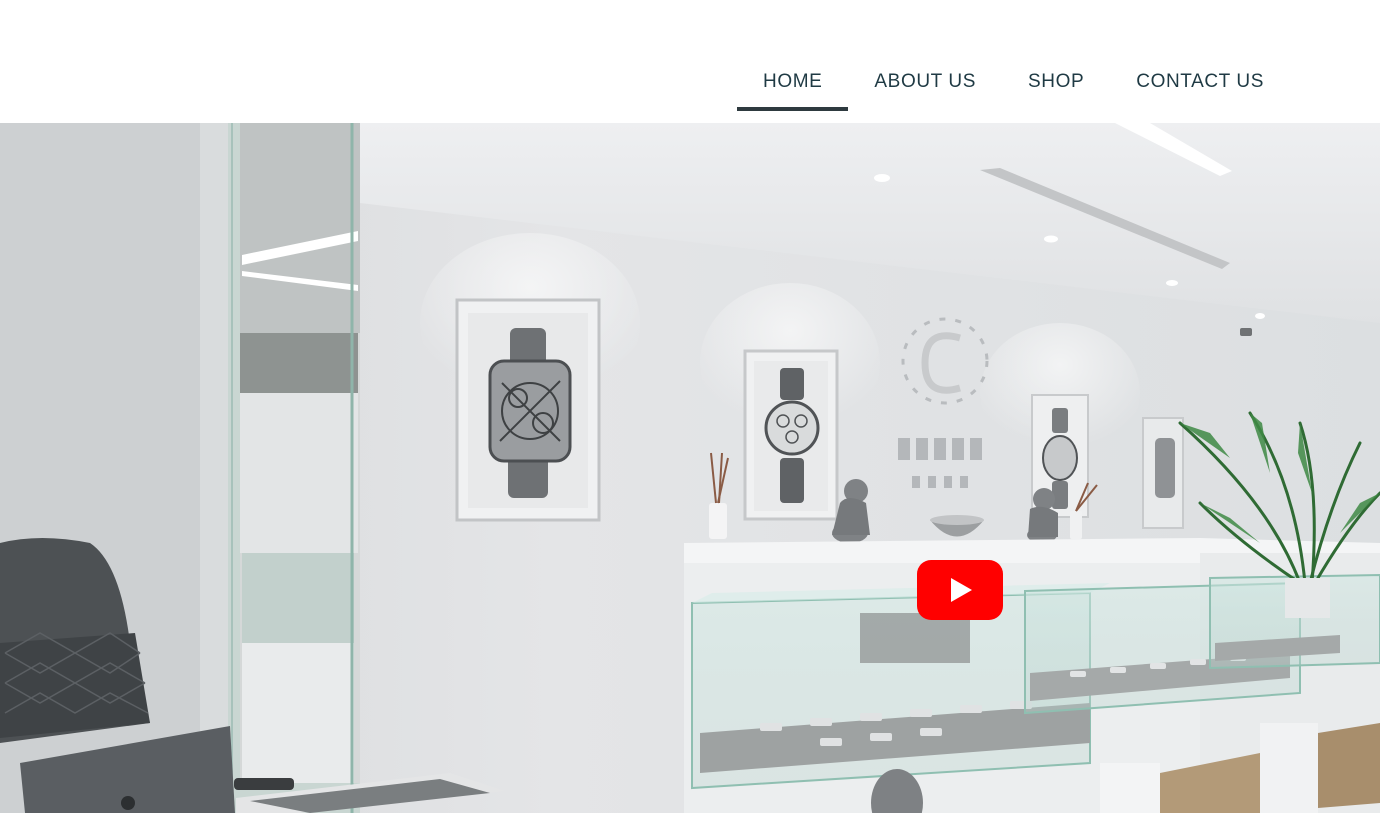 The width and height of the screenshot is (1380, 813). Describe the element at coordinates (1056, 83) in the screenshot. I see `nav-shop: SHOP` at that location.